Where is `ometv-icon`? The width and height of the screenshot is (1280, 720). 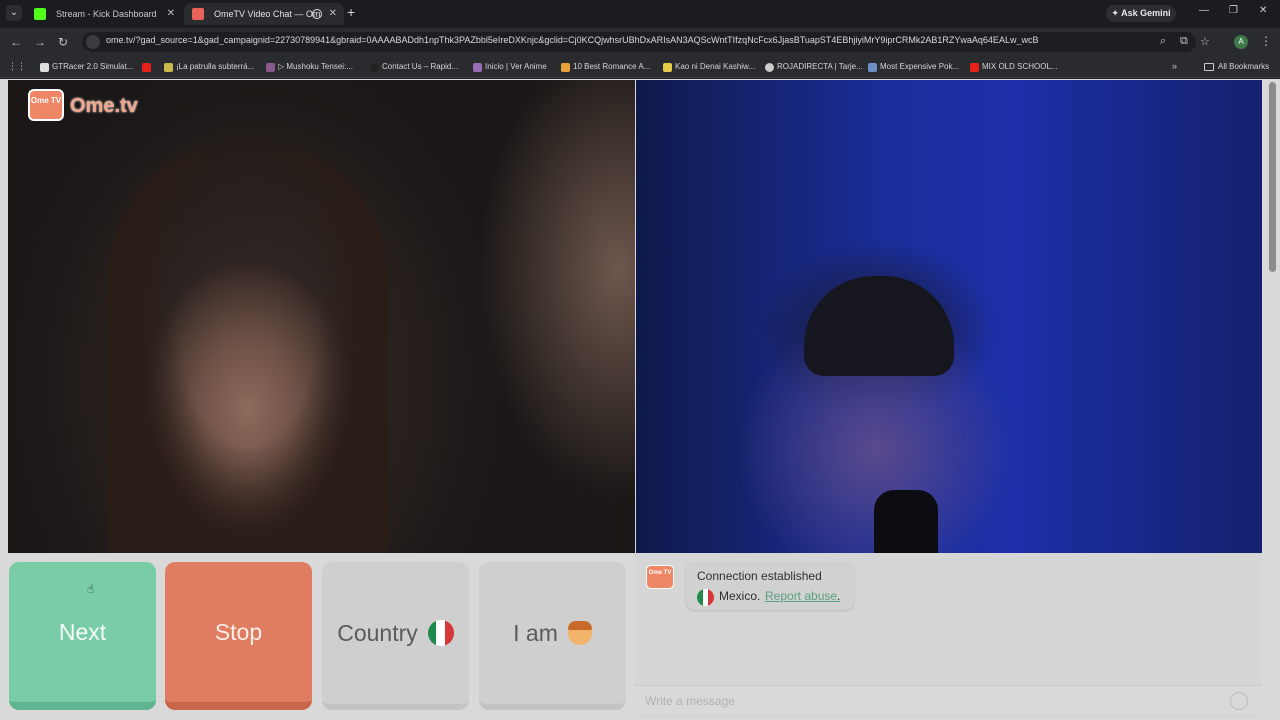 ometv-icon is located at coordinates (198, 14).